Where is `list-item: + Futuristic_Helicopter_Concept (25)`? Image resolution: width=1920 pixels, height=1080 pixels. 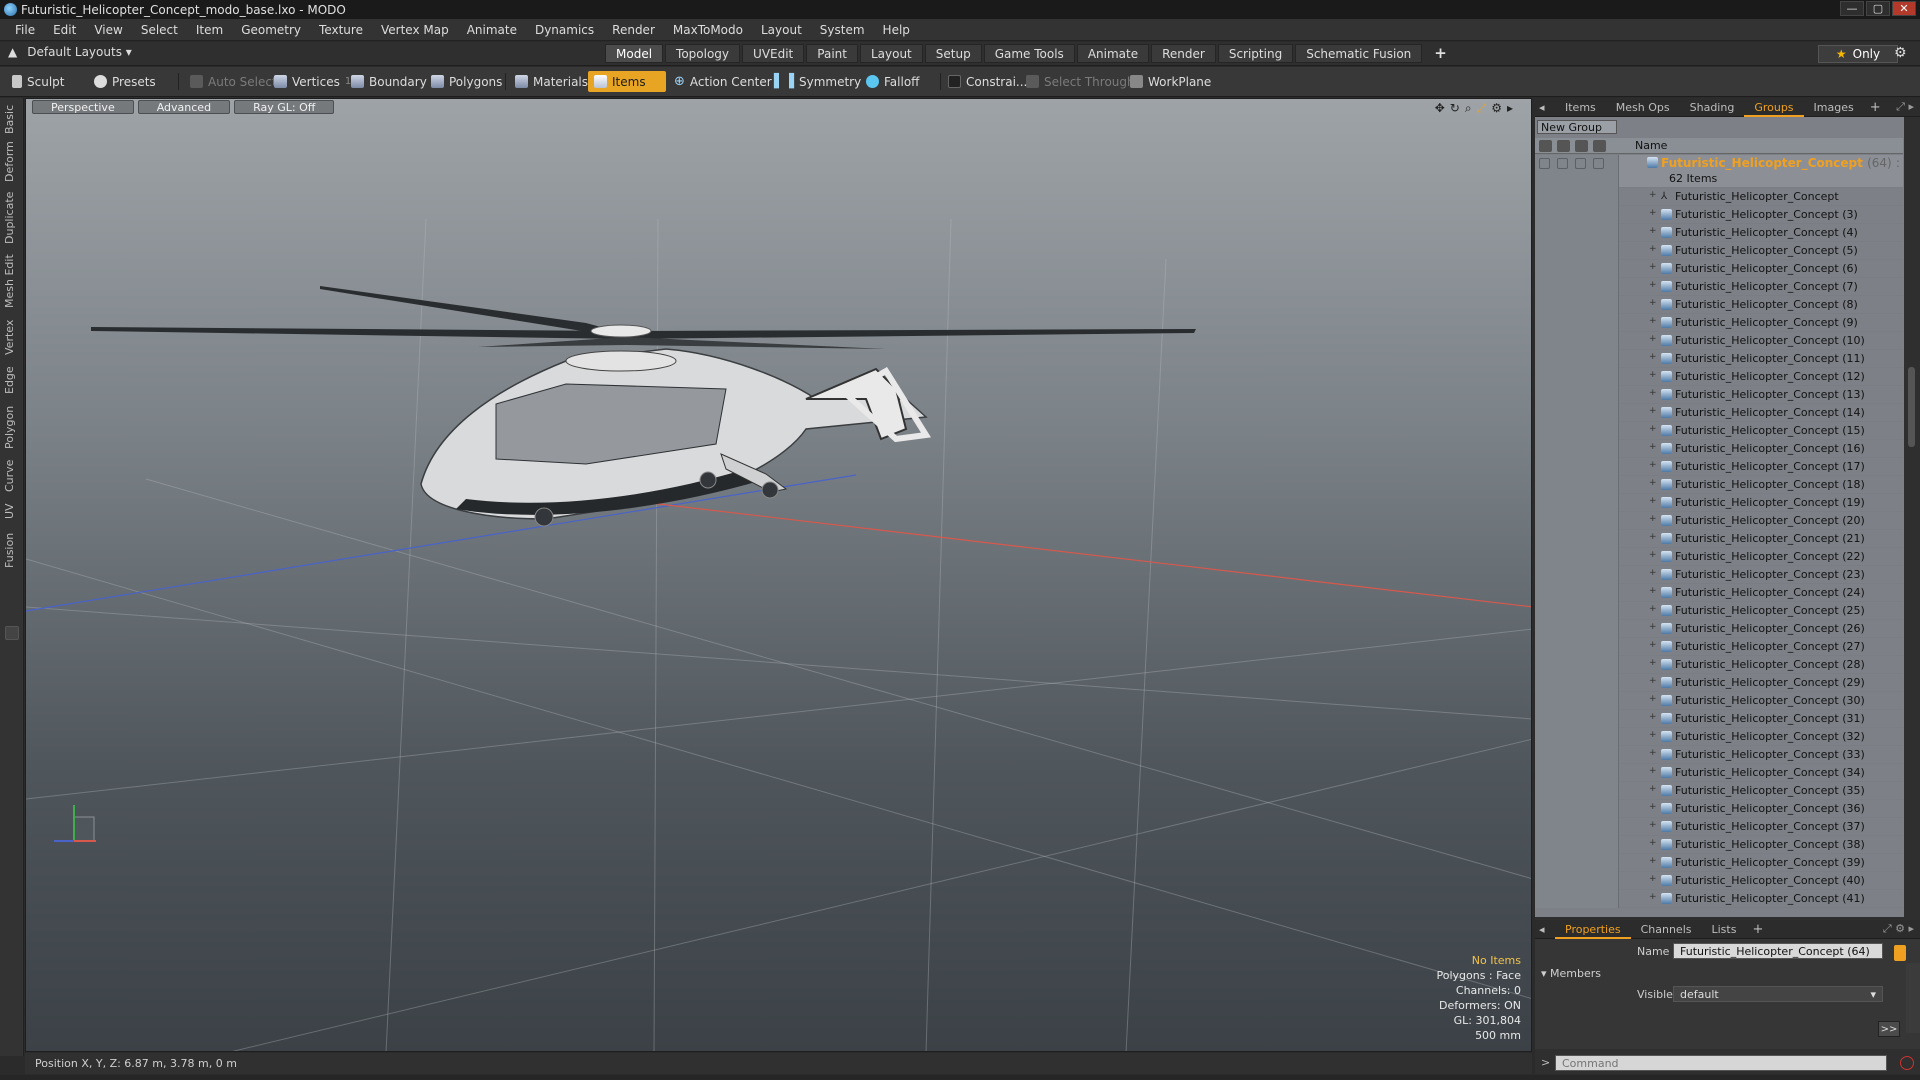 list-item: + Futuristic_Helicopter_Concept (25) is located at coordinates (1719, 611).